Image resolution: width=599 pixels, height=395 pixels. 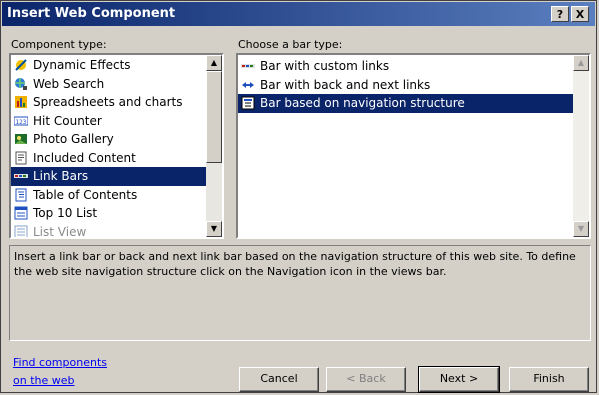 I want to click on finish-button: Finish, so click(x=549, y=379).